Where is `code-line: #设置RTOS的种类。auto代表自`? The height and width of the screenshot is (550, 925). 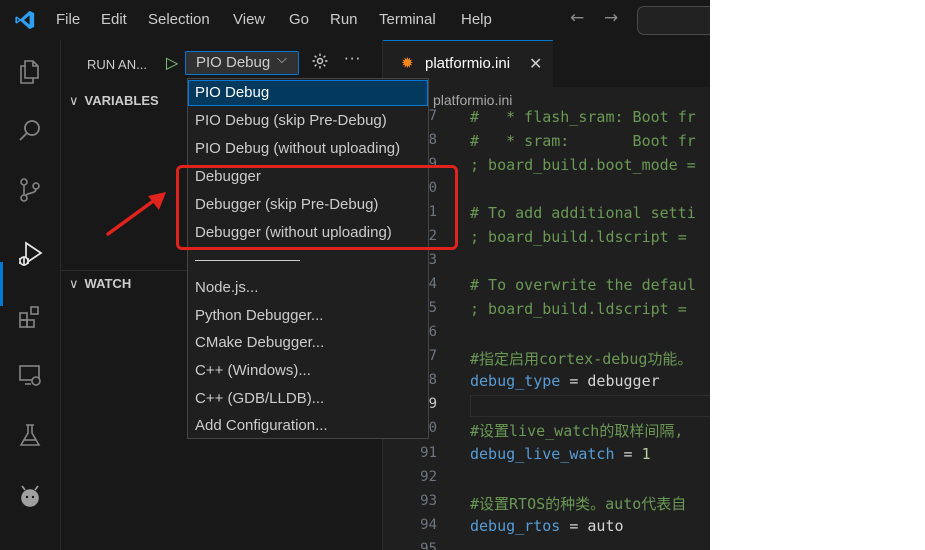 code-line: #设置RTOS的种类。auto代表自 is located at coordinates (578, 504).